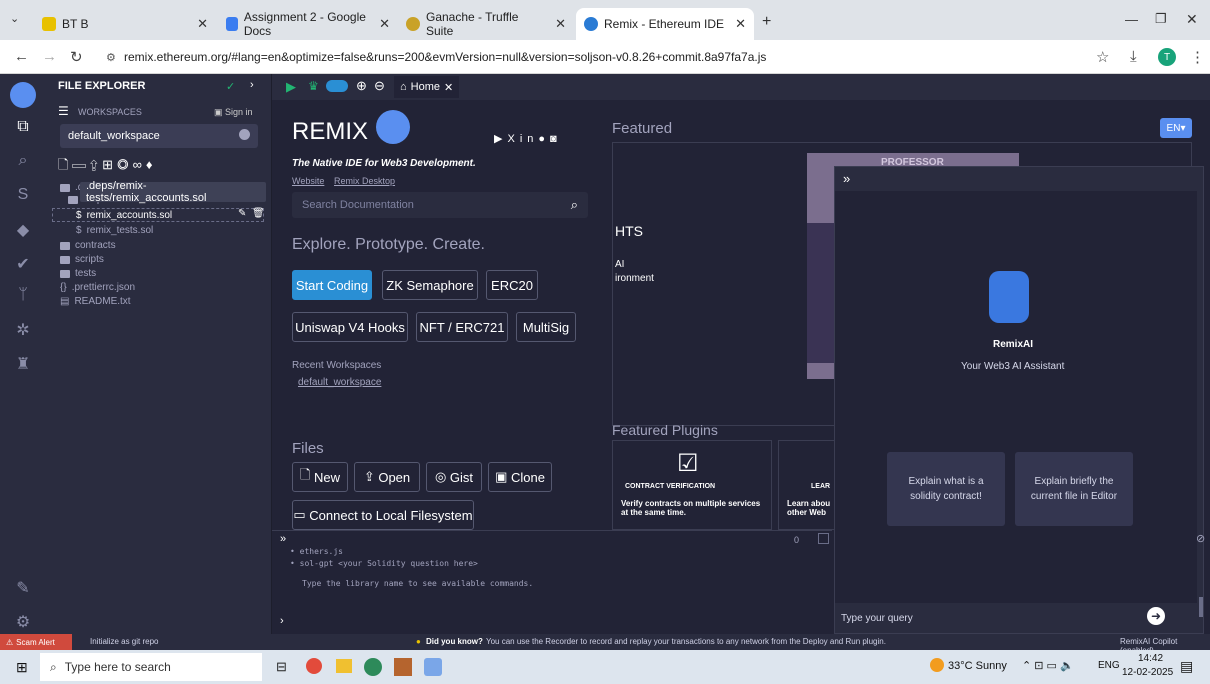 The height and width of the screenshot is (684, 1210). Describe the element at coordinates (23, 195) in the screenshot. I see `solidity-compiler-icon: S` at that location.